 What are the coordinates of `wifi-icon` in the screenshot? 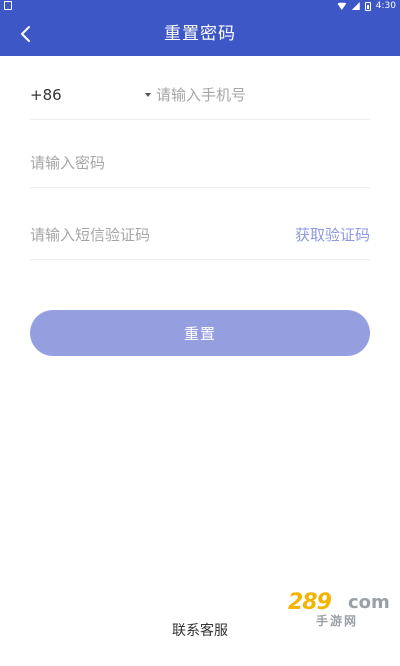 It's located at (341, 6).